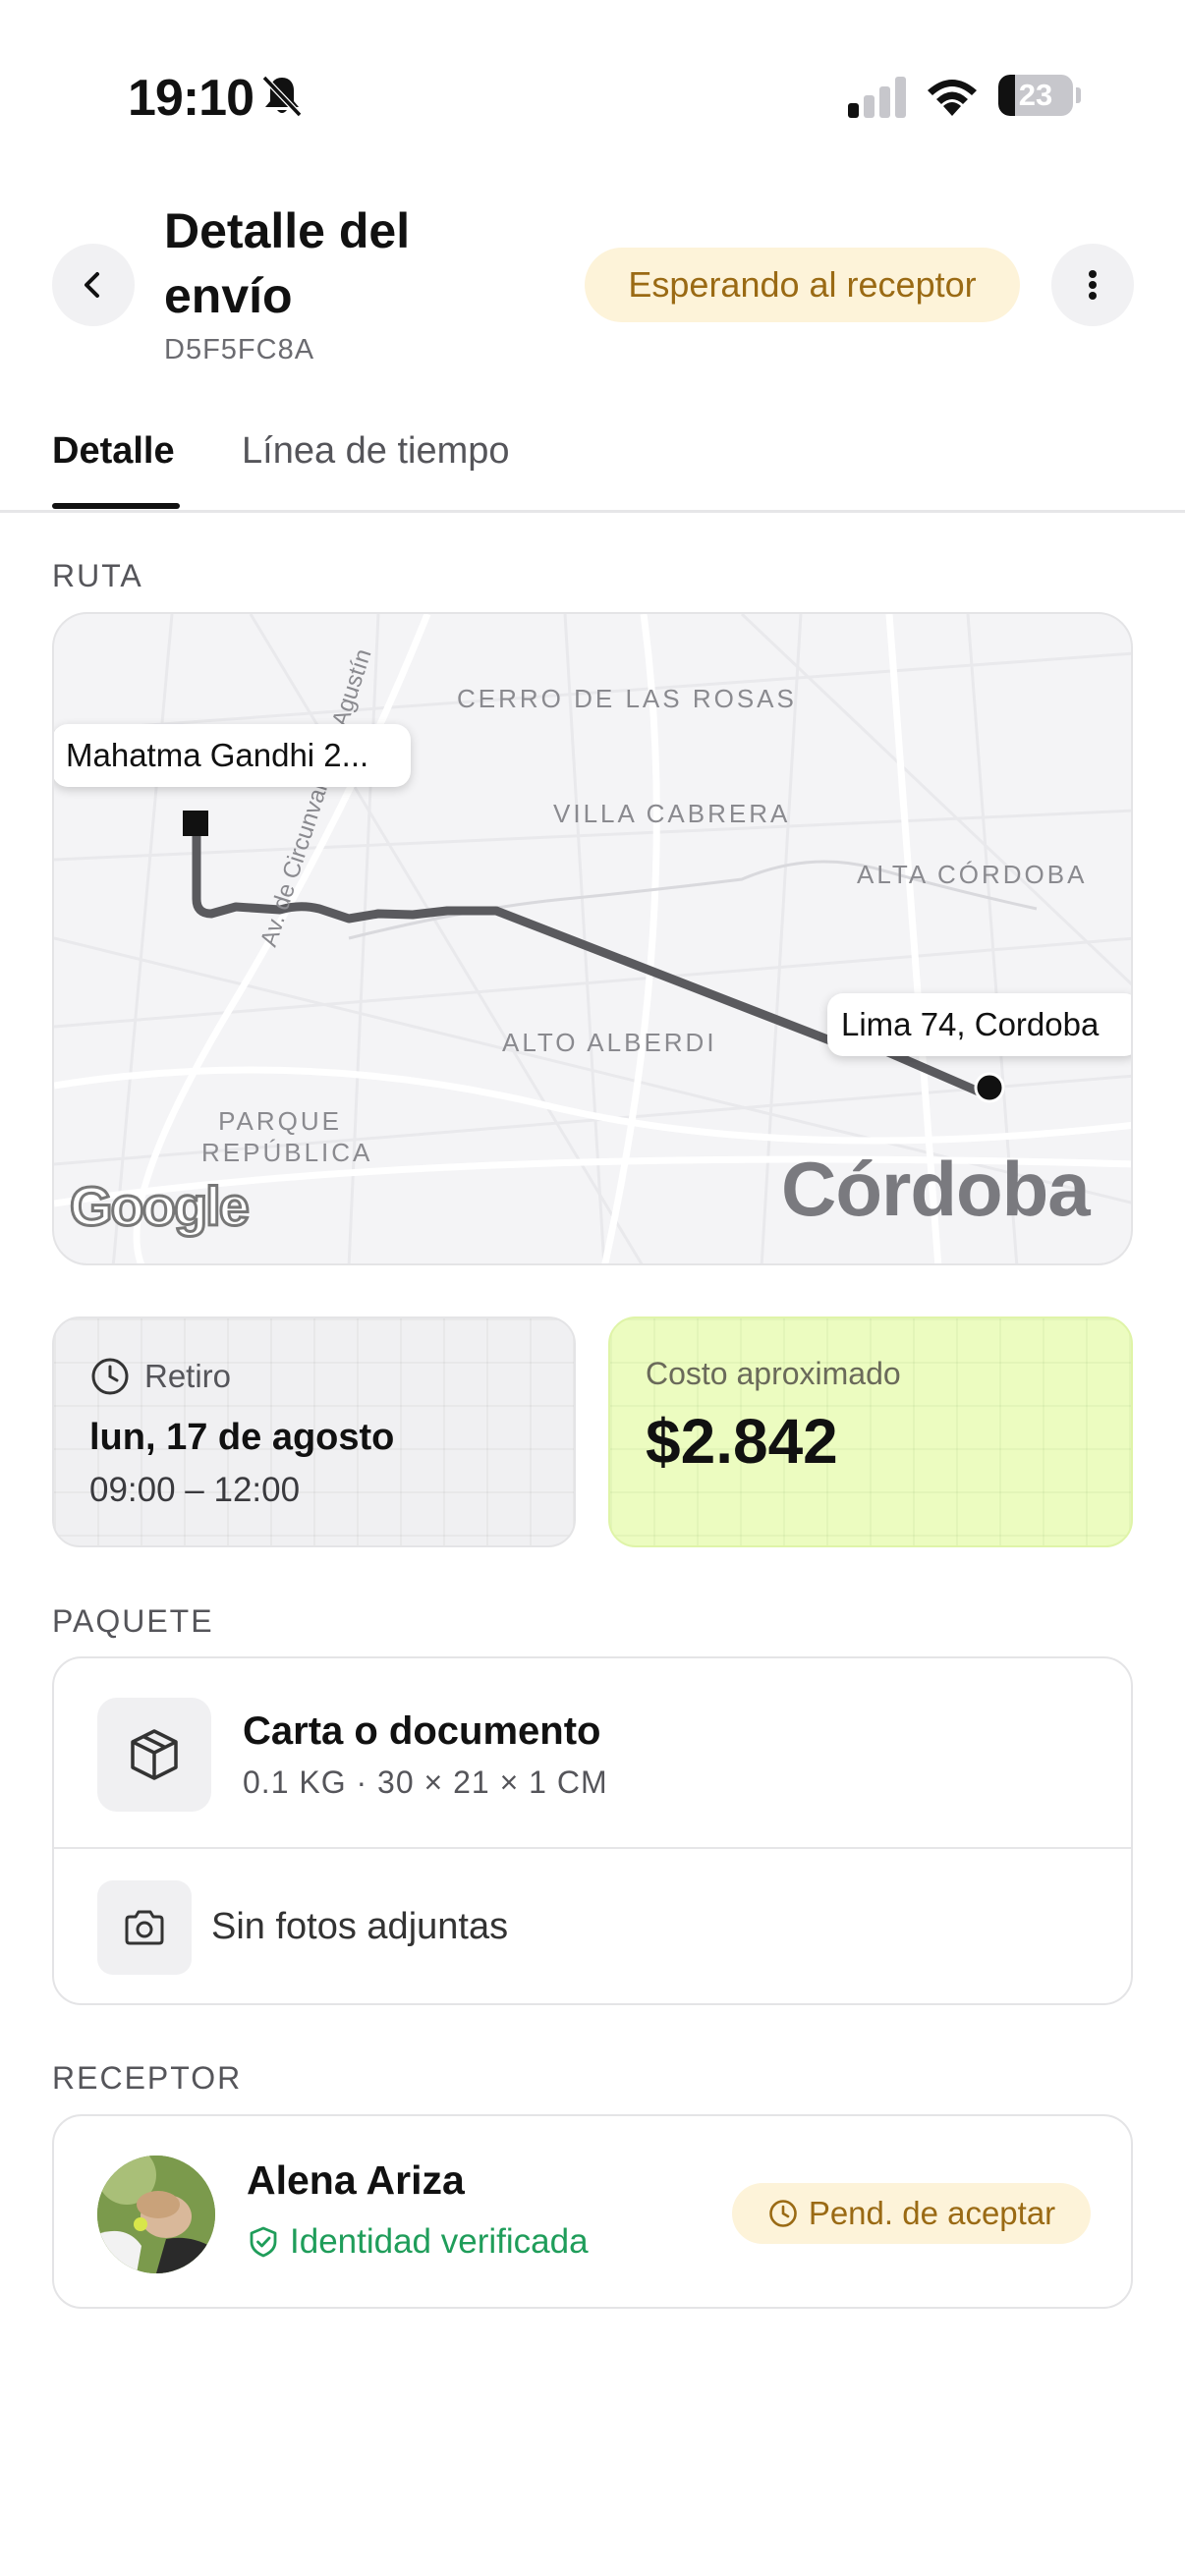 The image size is (1185, 2576). I want to click on back-button, so click(93, 285).